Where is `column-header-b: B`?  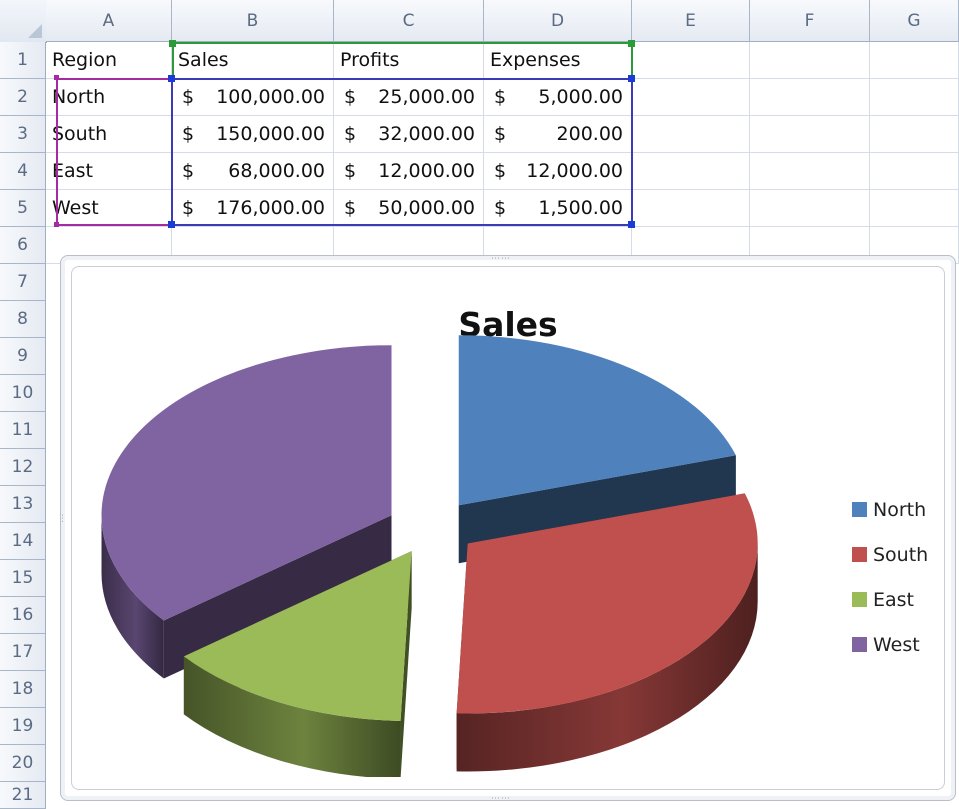 column-header-b: B is located at coordinates (253, 21).